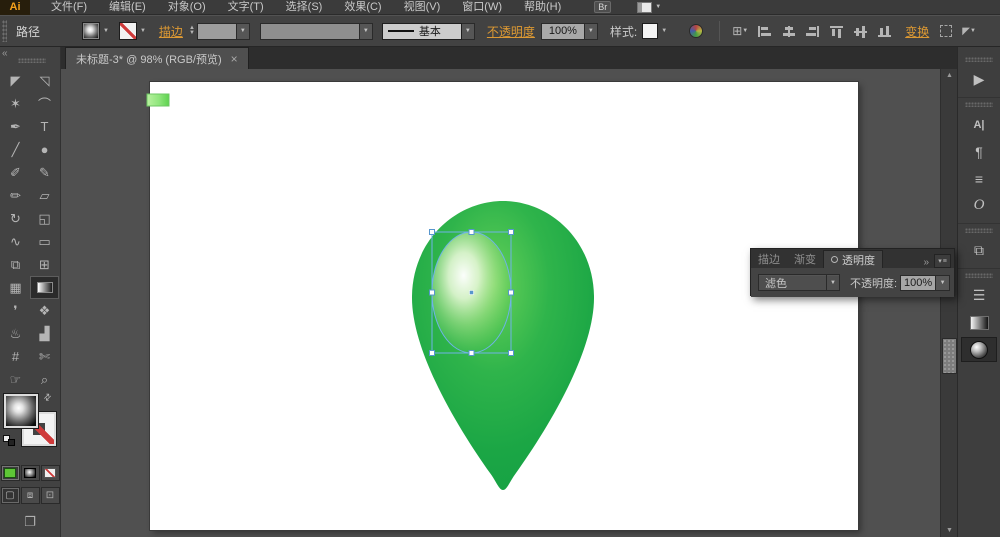  What do you see at coordinates (309, 31) in the screenshot?
I see `width-profile-field` at bounding box center [309, 31].